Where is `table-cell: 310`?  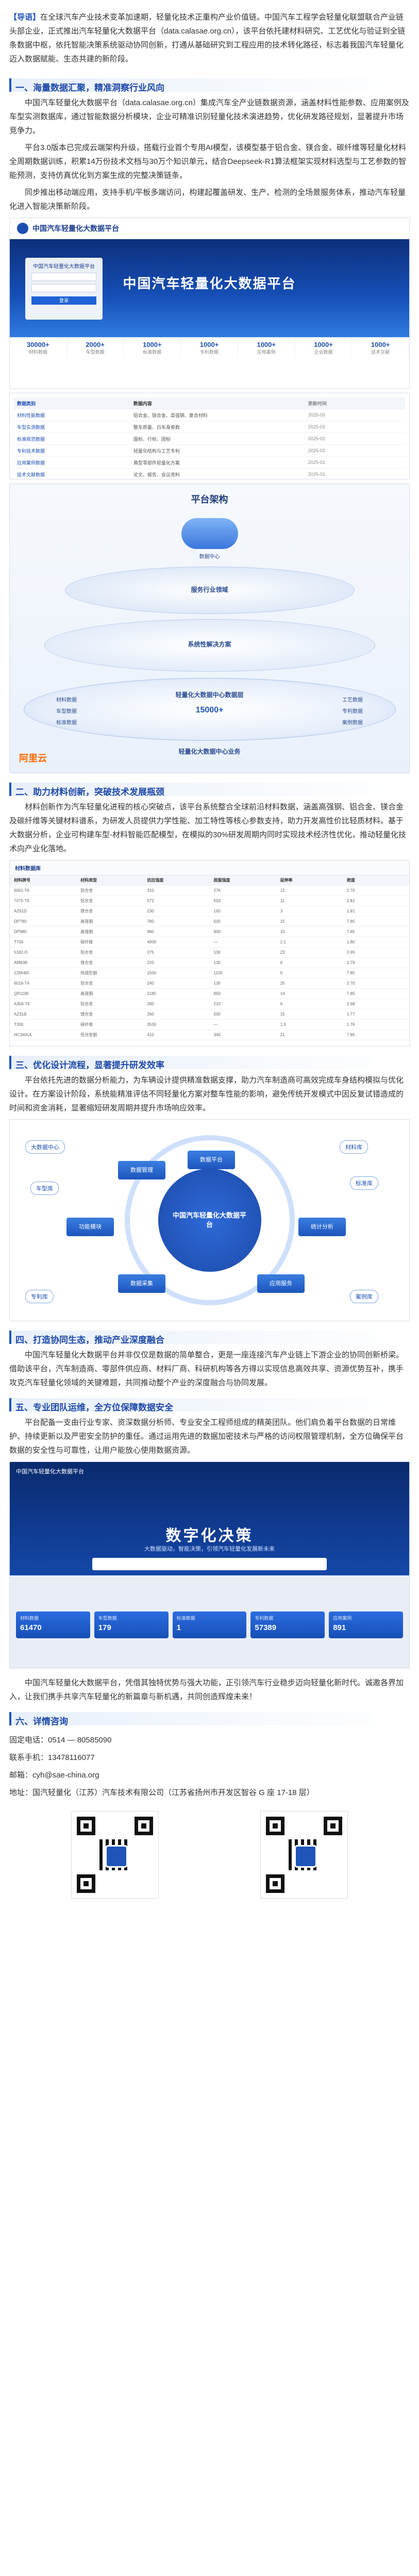
table-cell: 310 is located at coordinates (151, 891).